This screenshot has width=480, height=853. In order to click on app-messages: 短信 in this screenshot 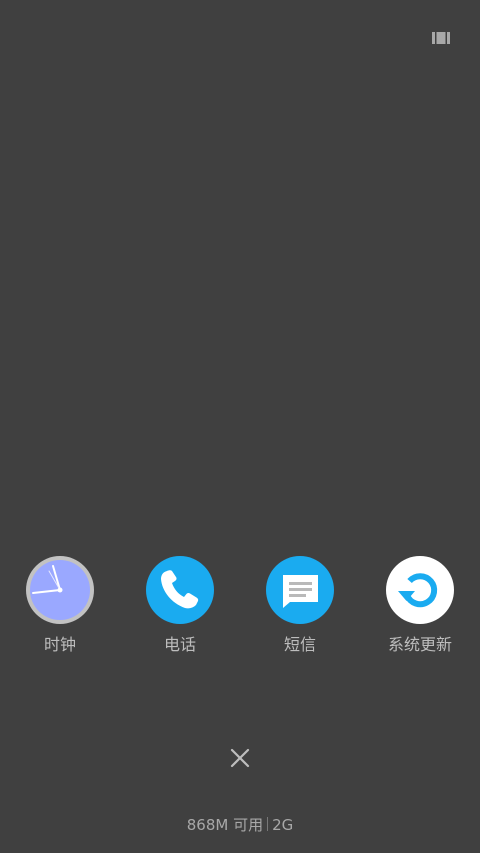, I will do `click(300, 610)`.